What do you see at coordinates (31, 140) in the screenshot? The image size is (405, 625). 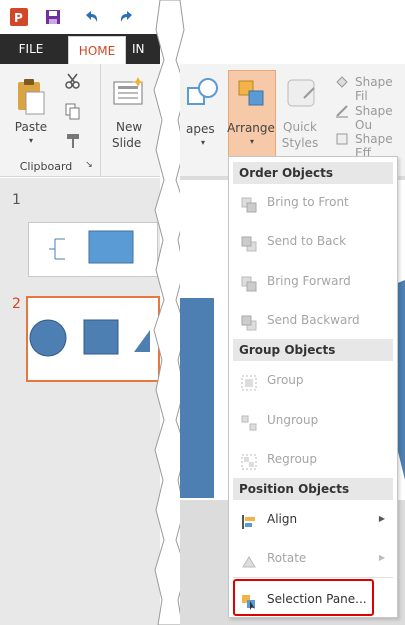 I see `paste-dropdown-chevron-icon: ▾` at bounding box center [31, 140].